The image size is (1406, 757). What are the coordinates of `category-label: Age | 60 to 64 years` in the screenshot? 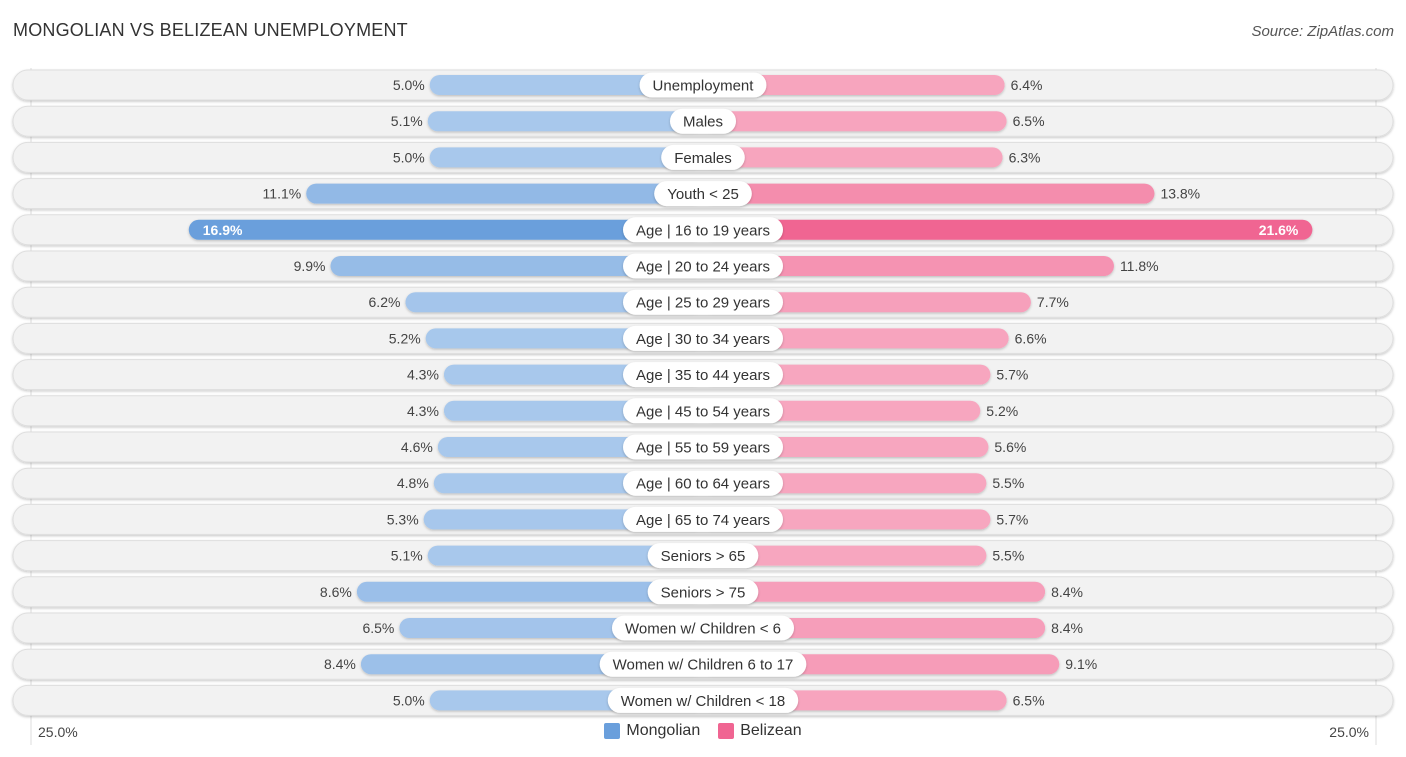 It's located at (703, 484).